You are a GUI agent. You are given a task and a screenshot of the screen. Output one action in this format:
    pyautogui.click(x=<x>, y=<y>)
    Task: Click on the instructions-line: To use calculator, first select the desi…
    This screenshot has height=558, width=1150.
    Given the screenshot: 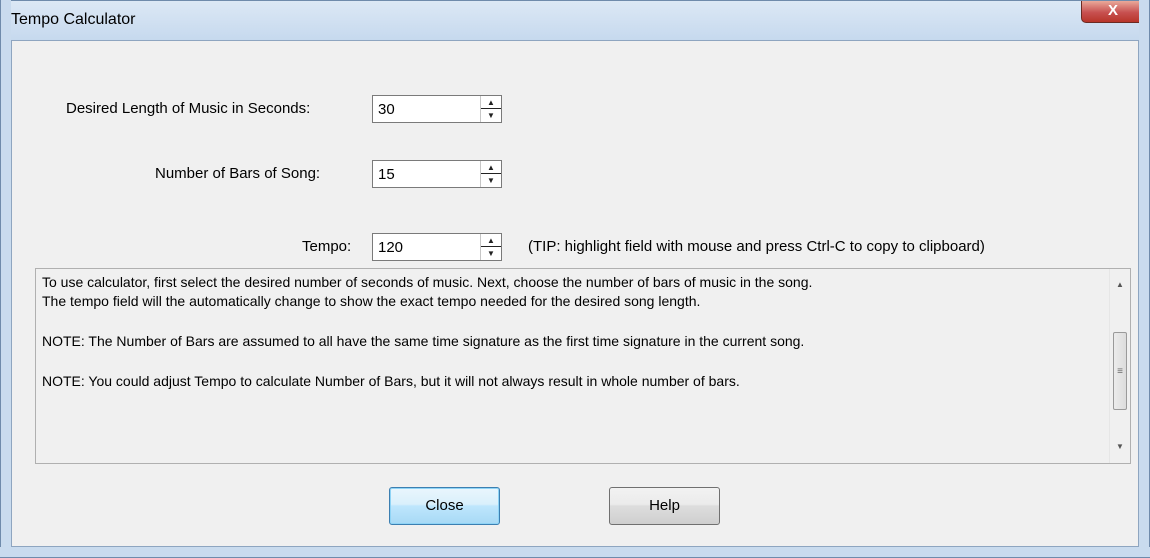 What is the action you would take?
    pyautogui.click(x=427, y=282)
    